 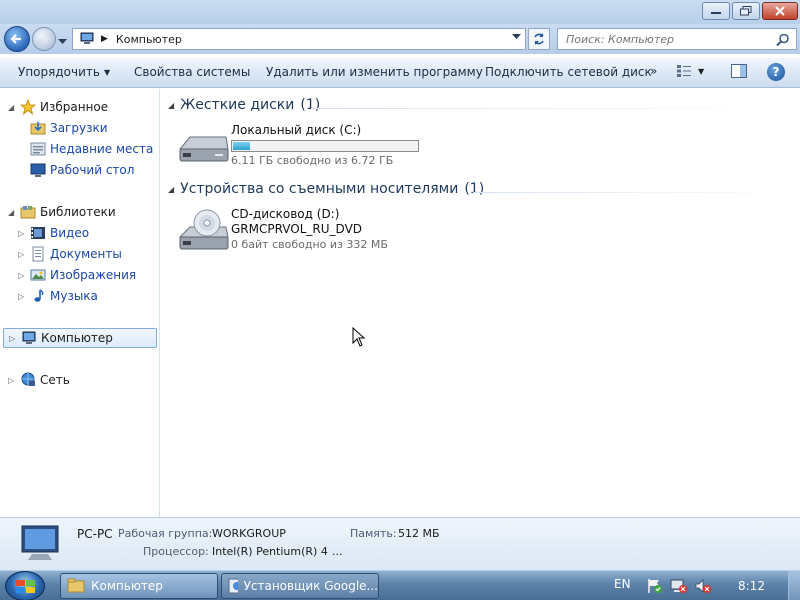 I want to click on cd-drive-icon, so click(x=204, y=230).